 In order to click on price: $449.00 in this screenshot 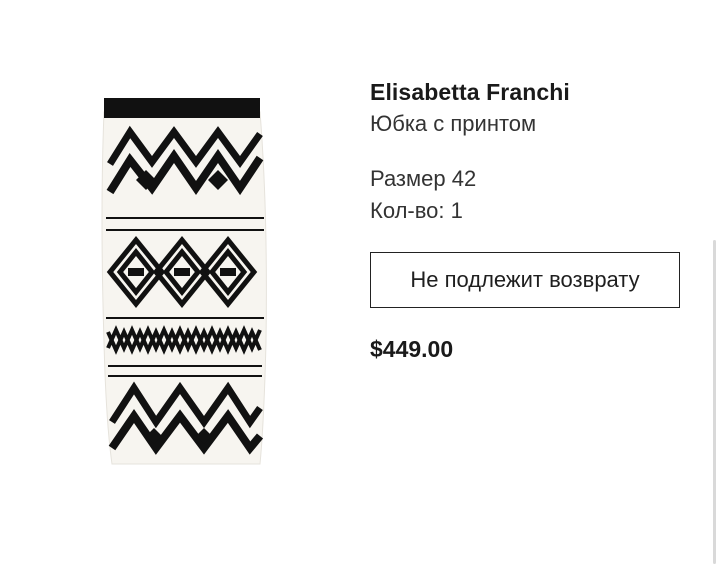, I will do `click(412, 349)`.